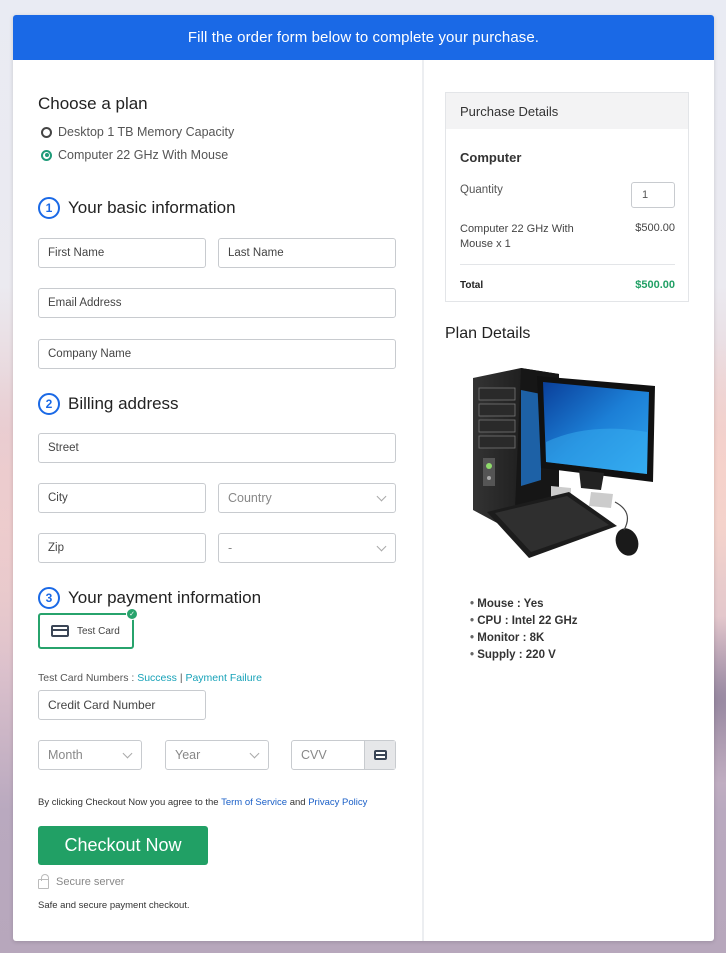 Image resolution: width=726 pixels, height=953 pixels. What do you see at coordinates (122, 253) in the screenshot?
I see `first-name-input: First Name` at bounding box center [122, 253].